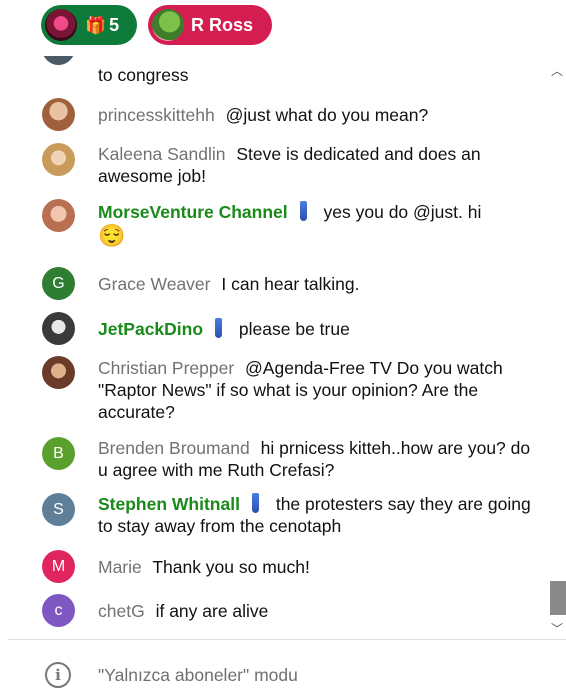 The width and height of the screenshot is (566, 693). Describe the element at coordinates (290, 284) in the screenshot. I see `message-text: I can hear talking.` at that location.